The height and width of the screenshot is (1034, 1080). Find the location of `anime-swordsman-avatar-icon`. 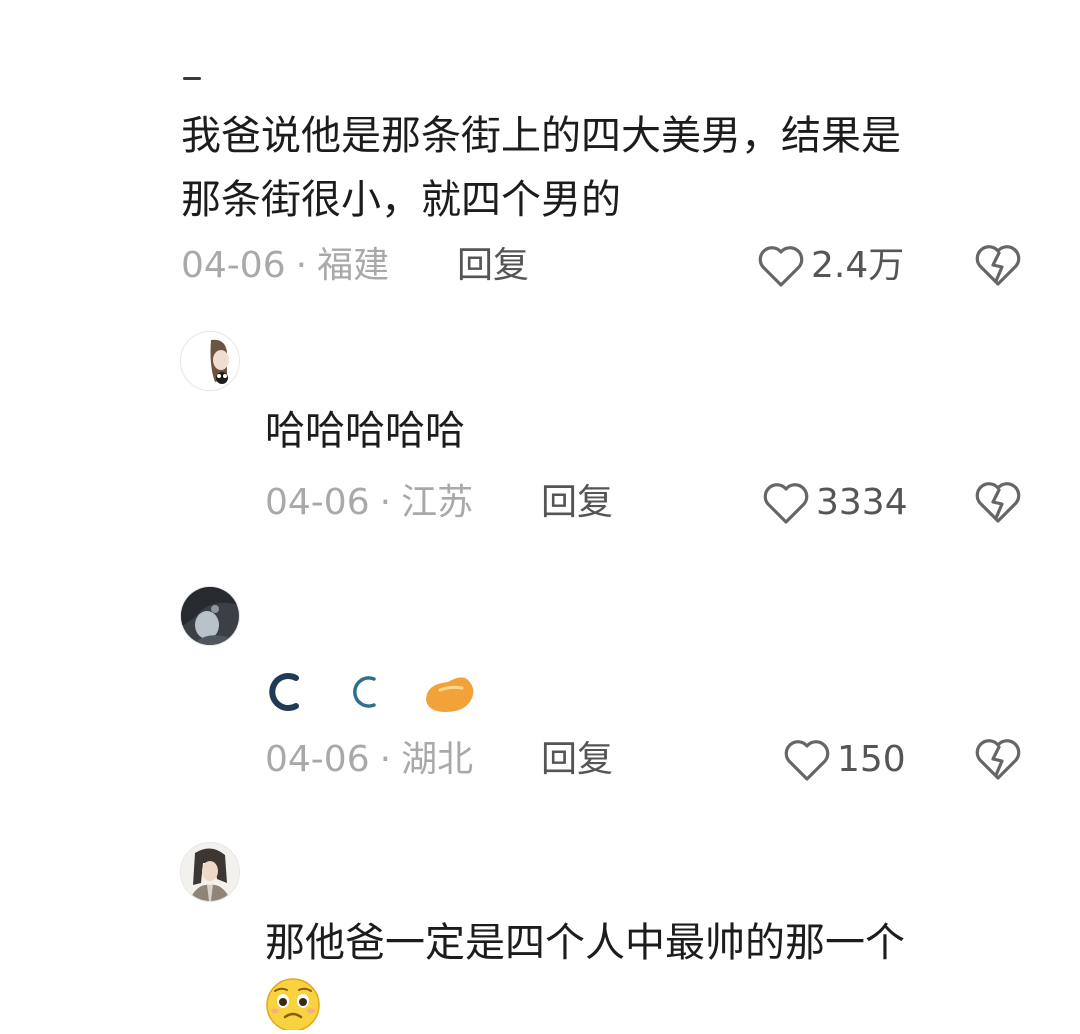

anime-swordsman-avatar-icon is located at coordinates (210, 872).